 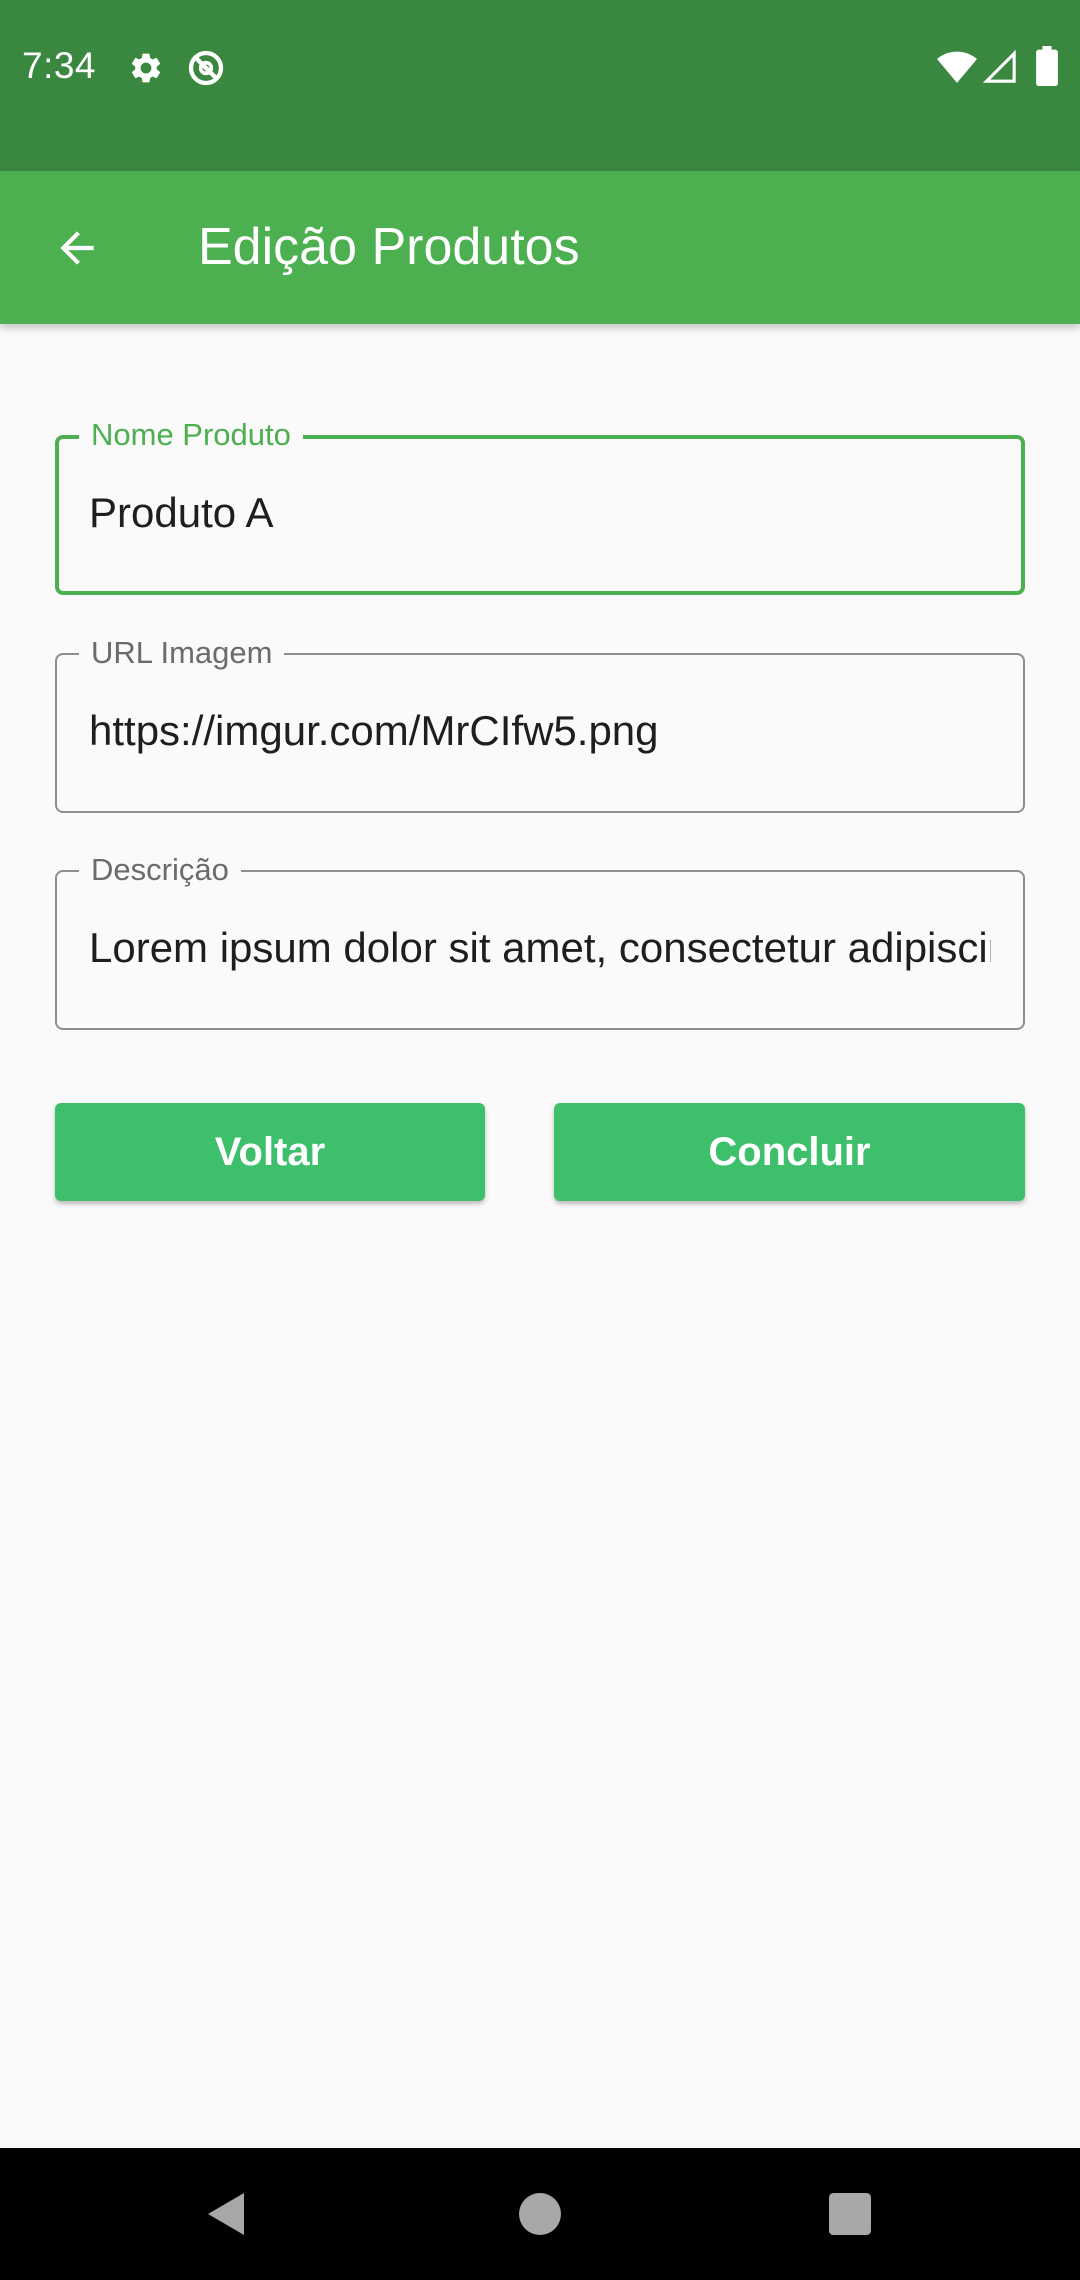 I want to click on do-not-disturb-icon, so click(x=206, y=68).